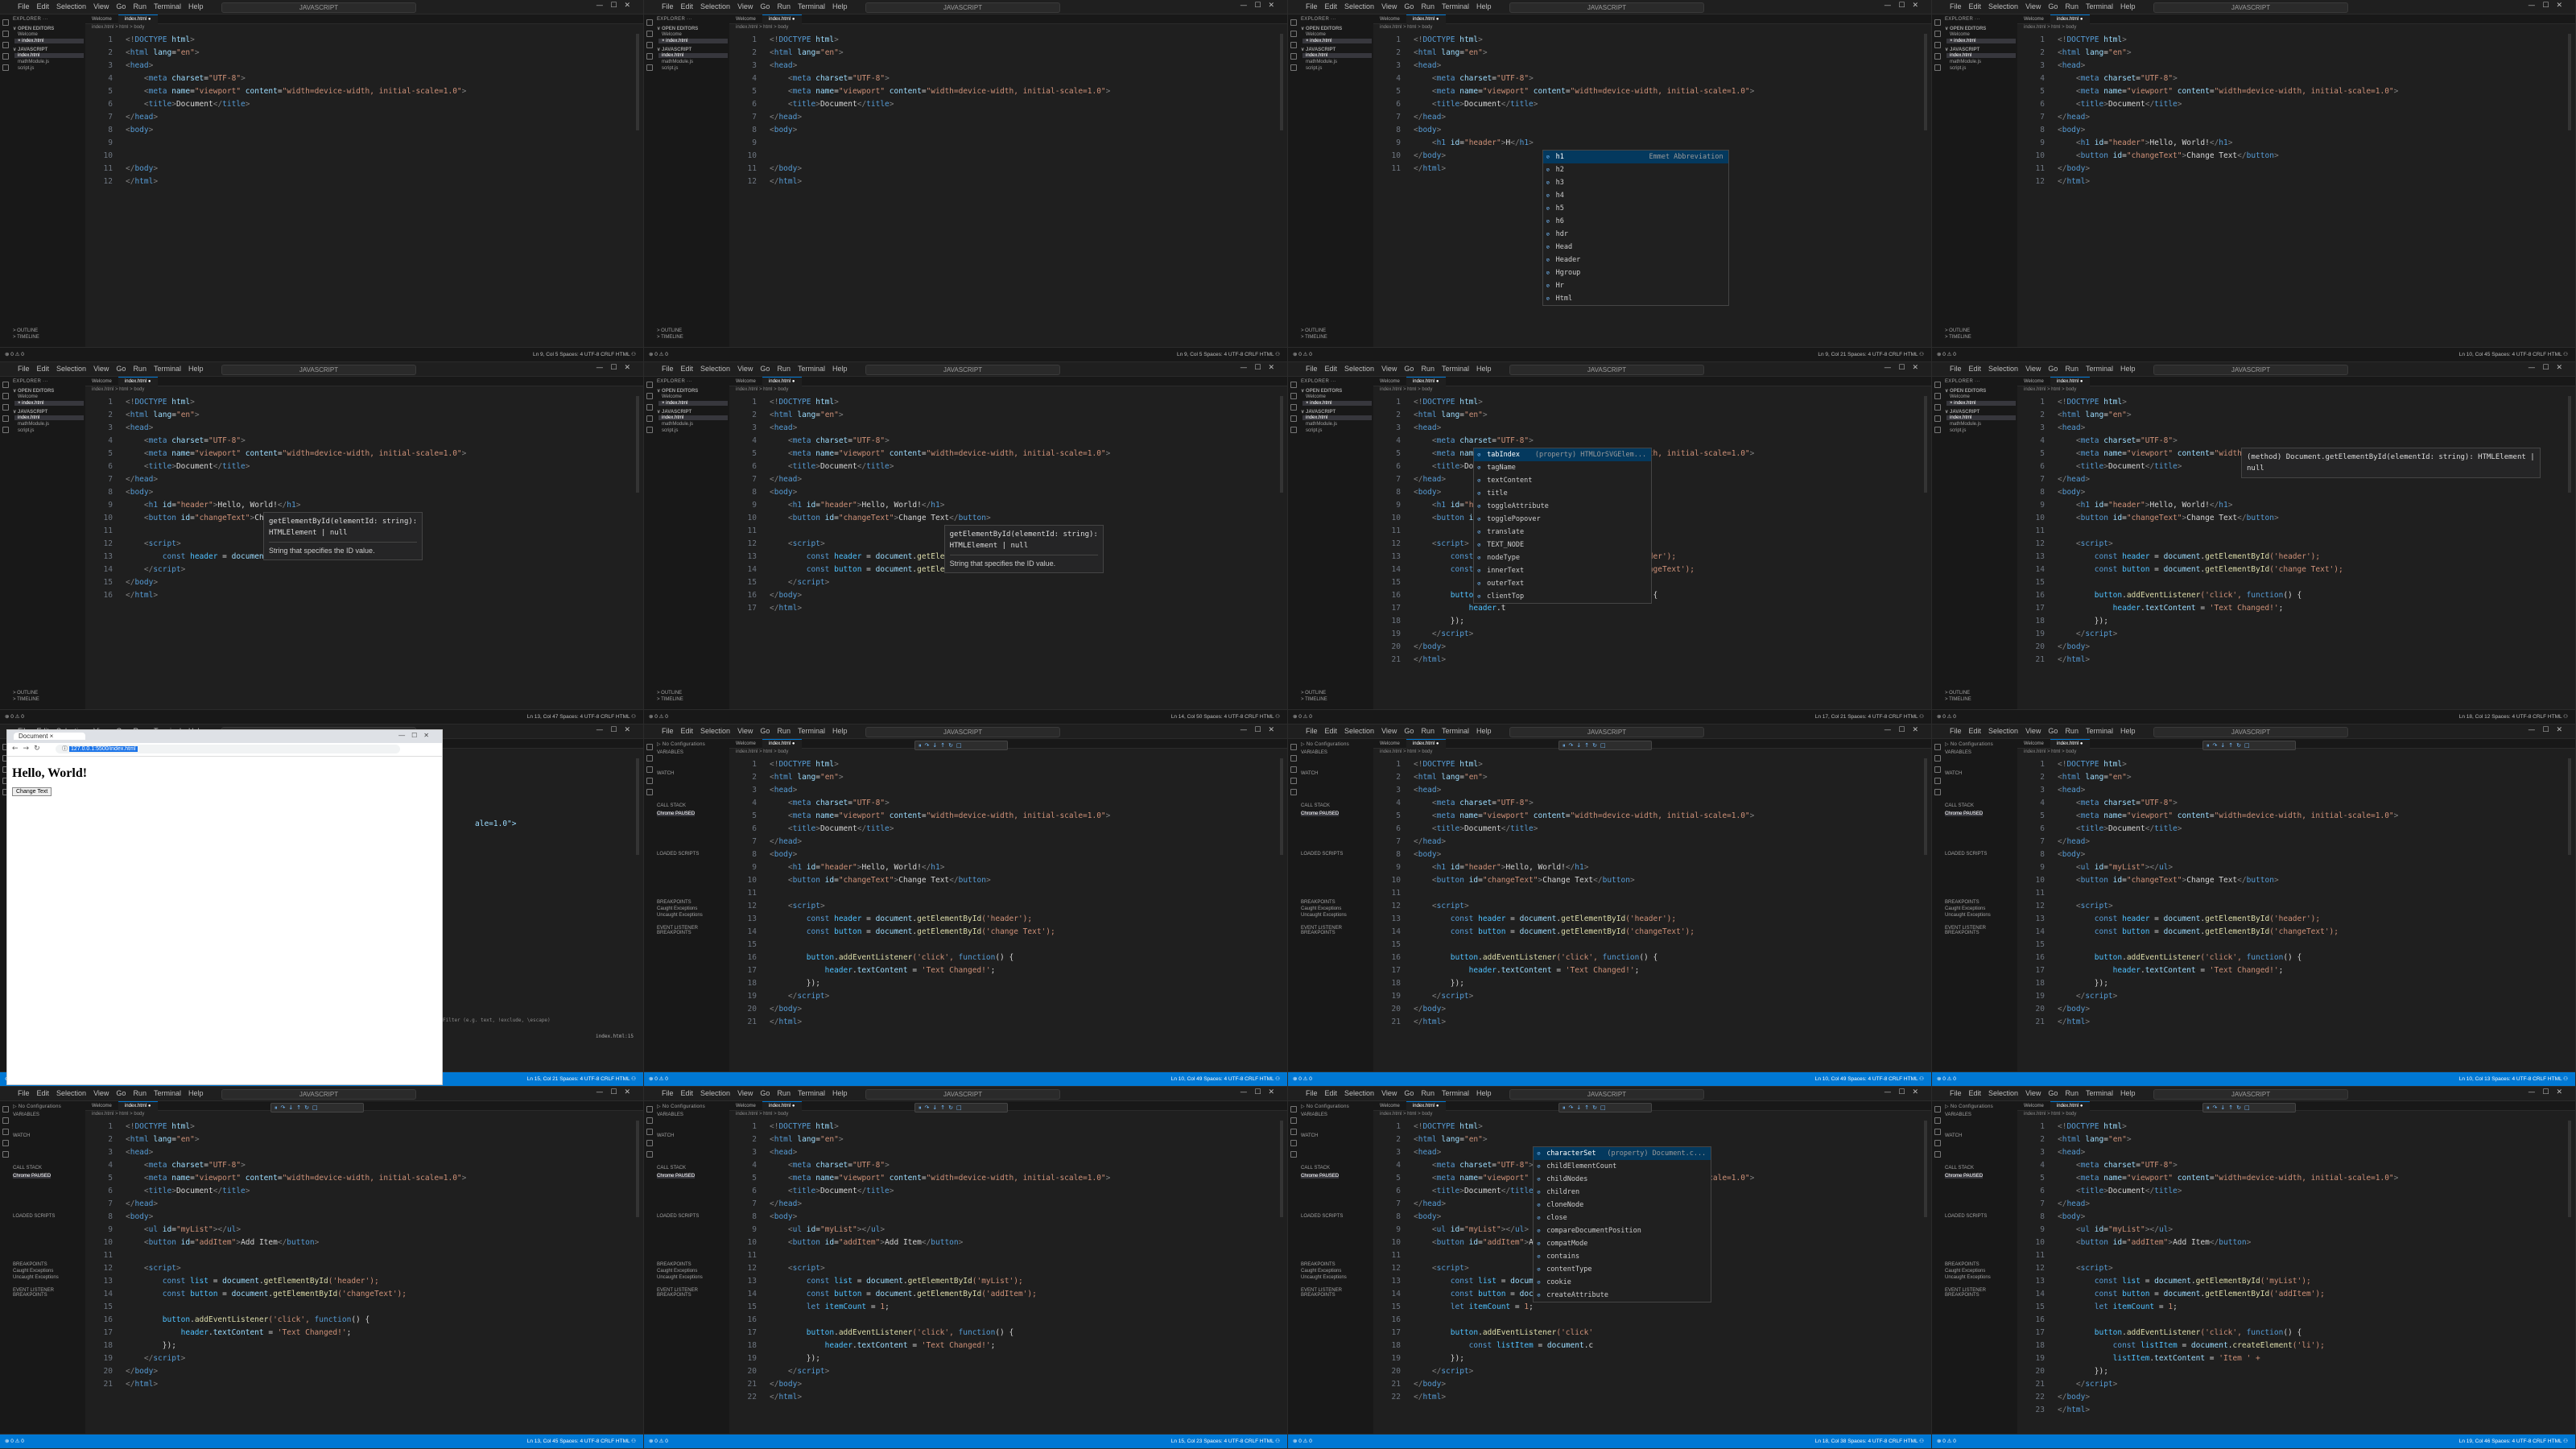  Describe the element at coordinates (32, 791) in the screenshot. I see `change-text-button: Change Text` at that location.